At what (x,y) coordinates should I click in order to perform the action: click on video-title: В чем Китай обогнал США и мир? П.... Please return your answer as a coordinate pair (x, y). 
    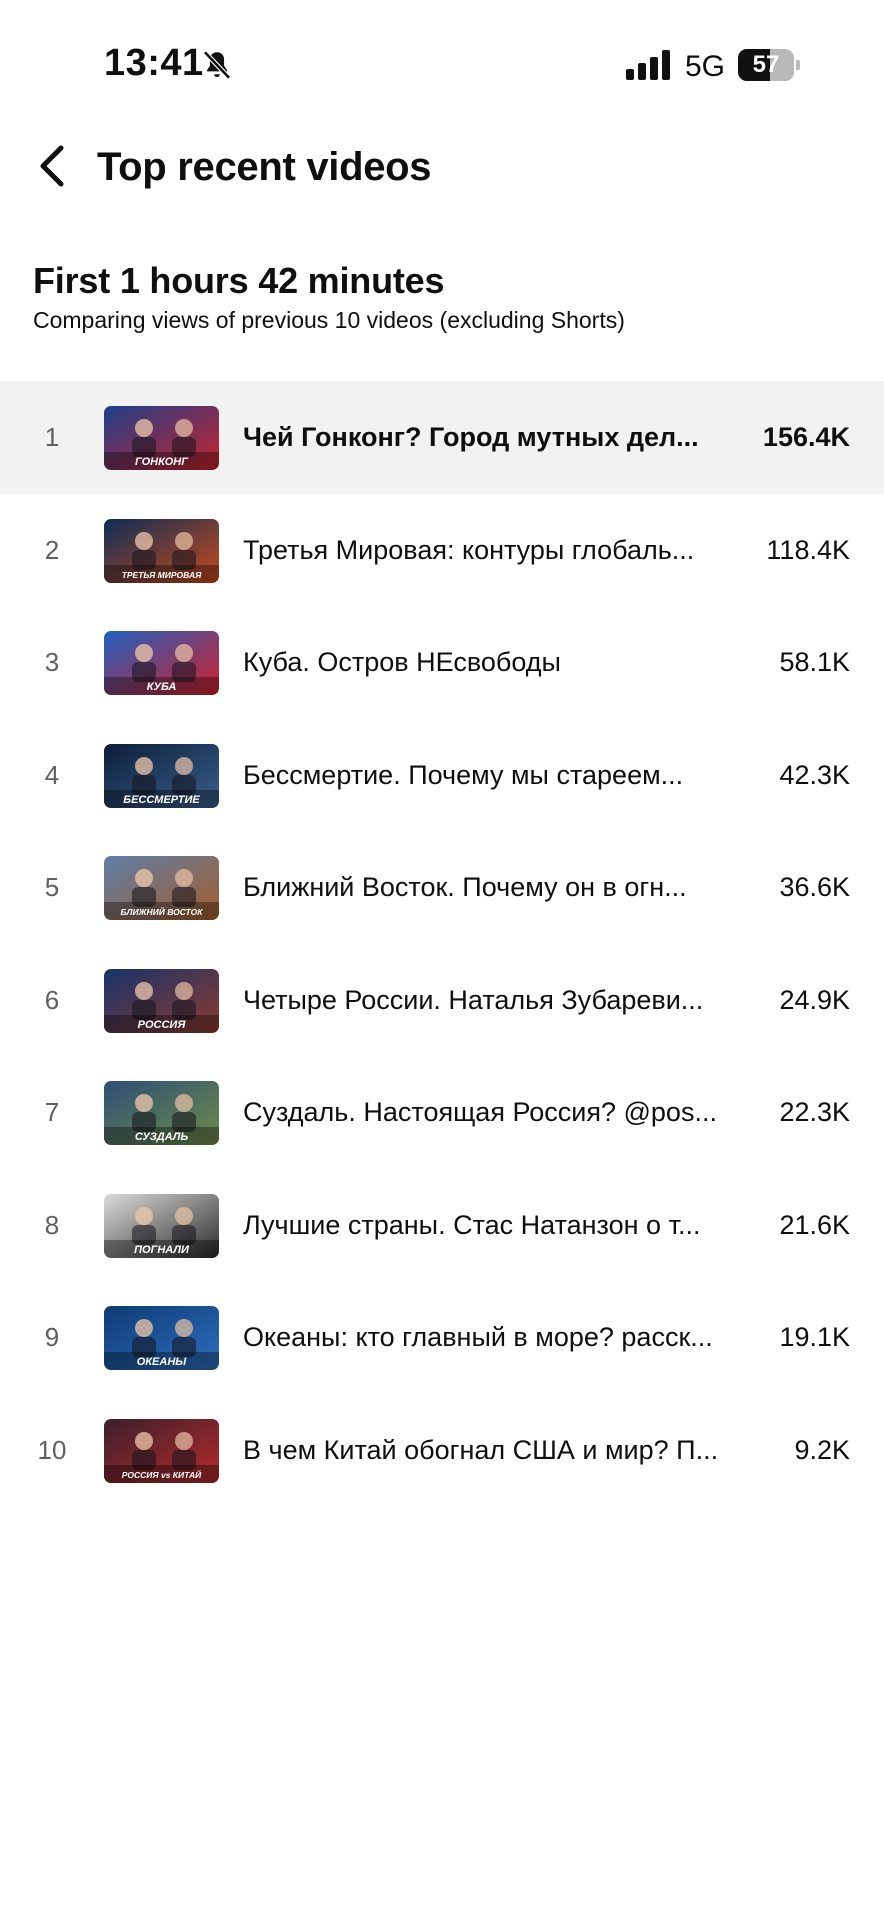
    Looking at the image, I should click on (481, 1449).